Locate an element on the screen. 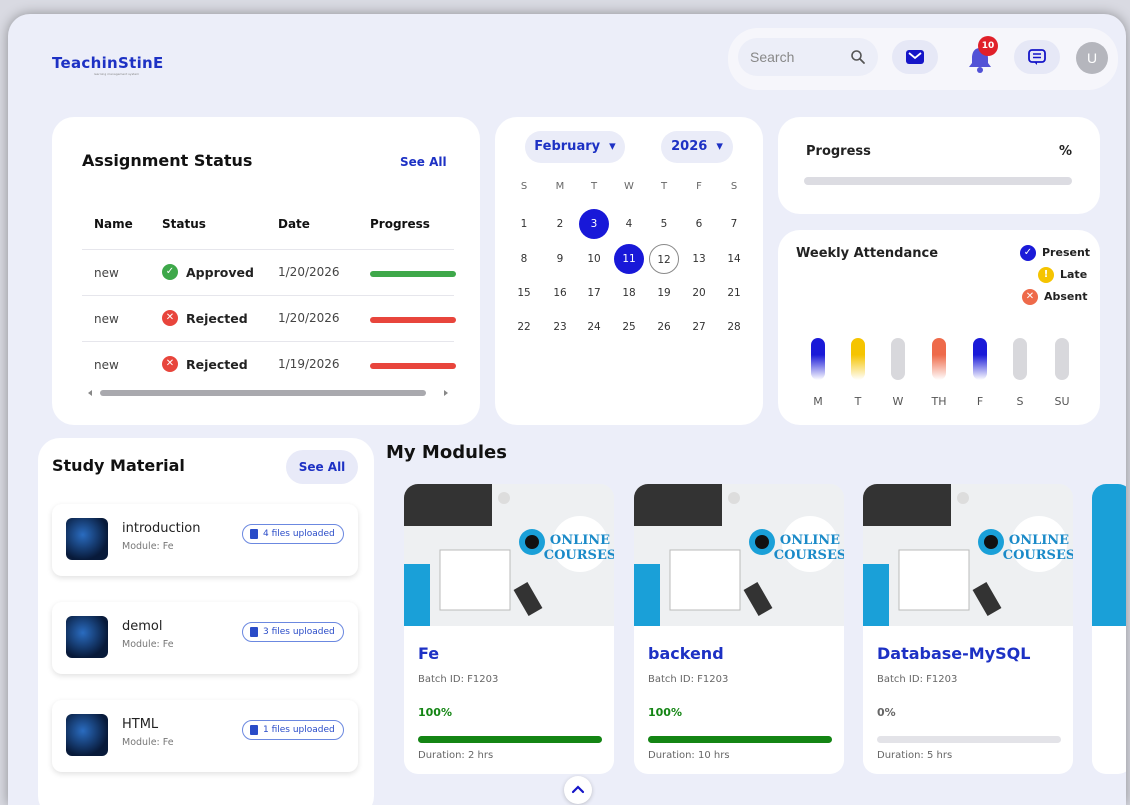  column-header-date: Date is located at coordinates (294, 224).